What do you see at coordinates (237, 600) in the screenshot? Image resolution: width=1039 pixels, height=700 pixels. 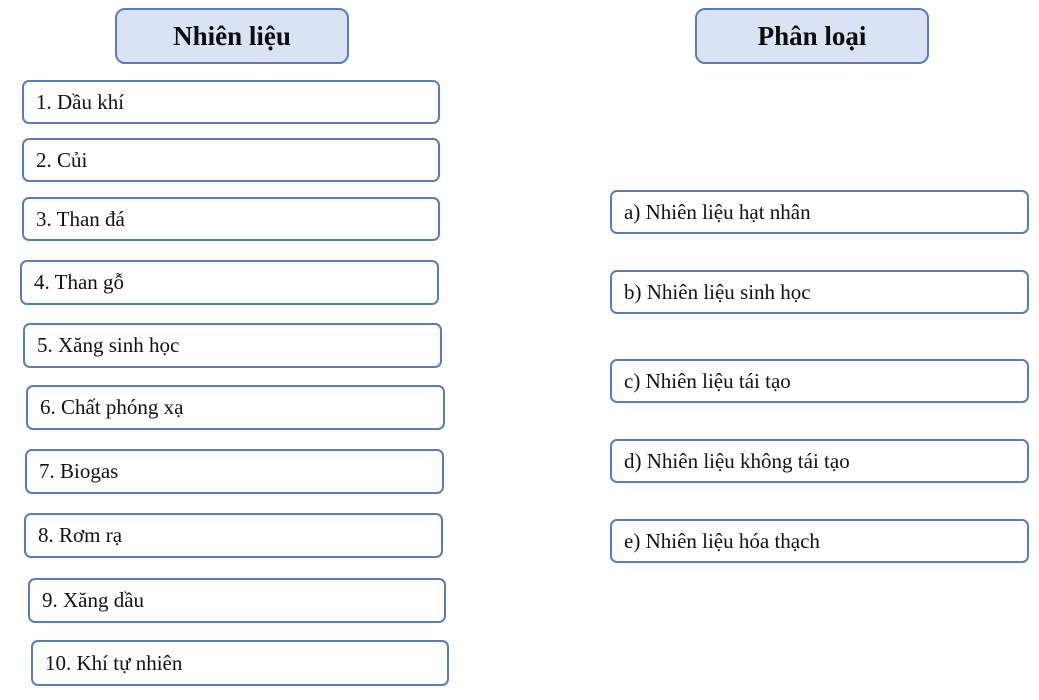 I see `fuel-item-9: 9. Xăng dầu` at bounding box center [237, 600].